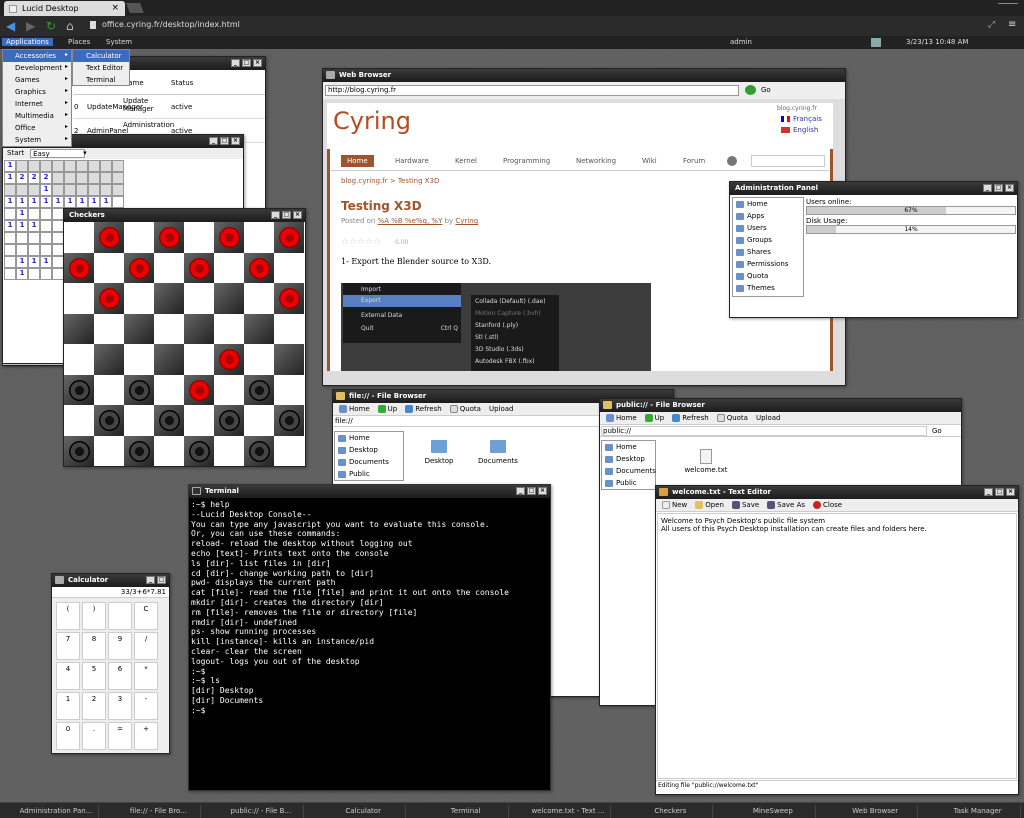 This screenshot has height=818, width=1024. I want to click on menu-item-graphics: Graphics, so click(37, 92).